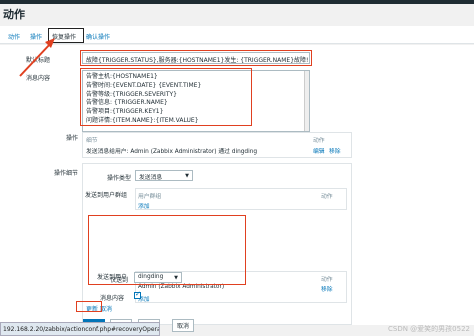  What do you see at coordinates (319, 150) in the screenshot?
I see `edit-link: 编辑` at bounding box center [319, 150].